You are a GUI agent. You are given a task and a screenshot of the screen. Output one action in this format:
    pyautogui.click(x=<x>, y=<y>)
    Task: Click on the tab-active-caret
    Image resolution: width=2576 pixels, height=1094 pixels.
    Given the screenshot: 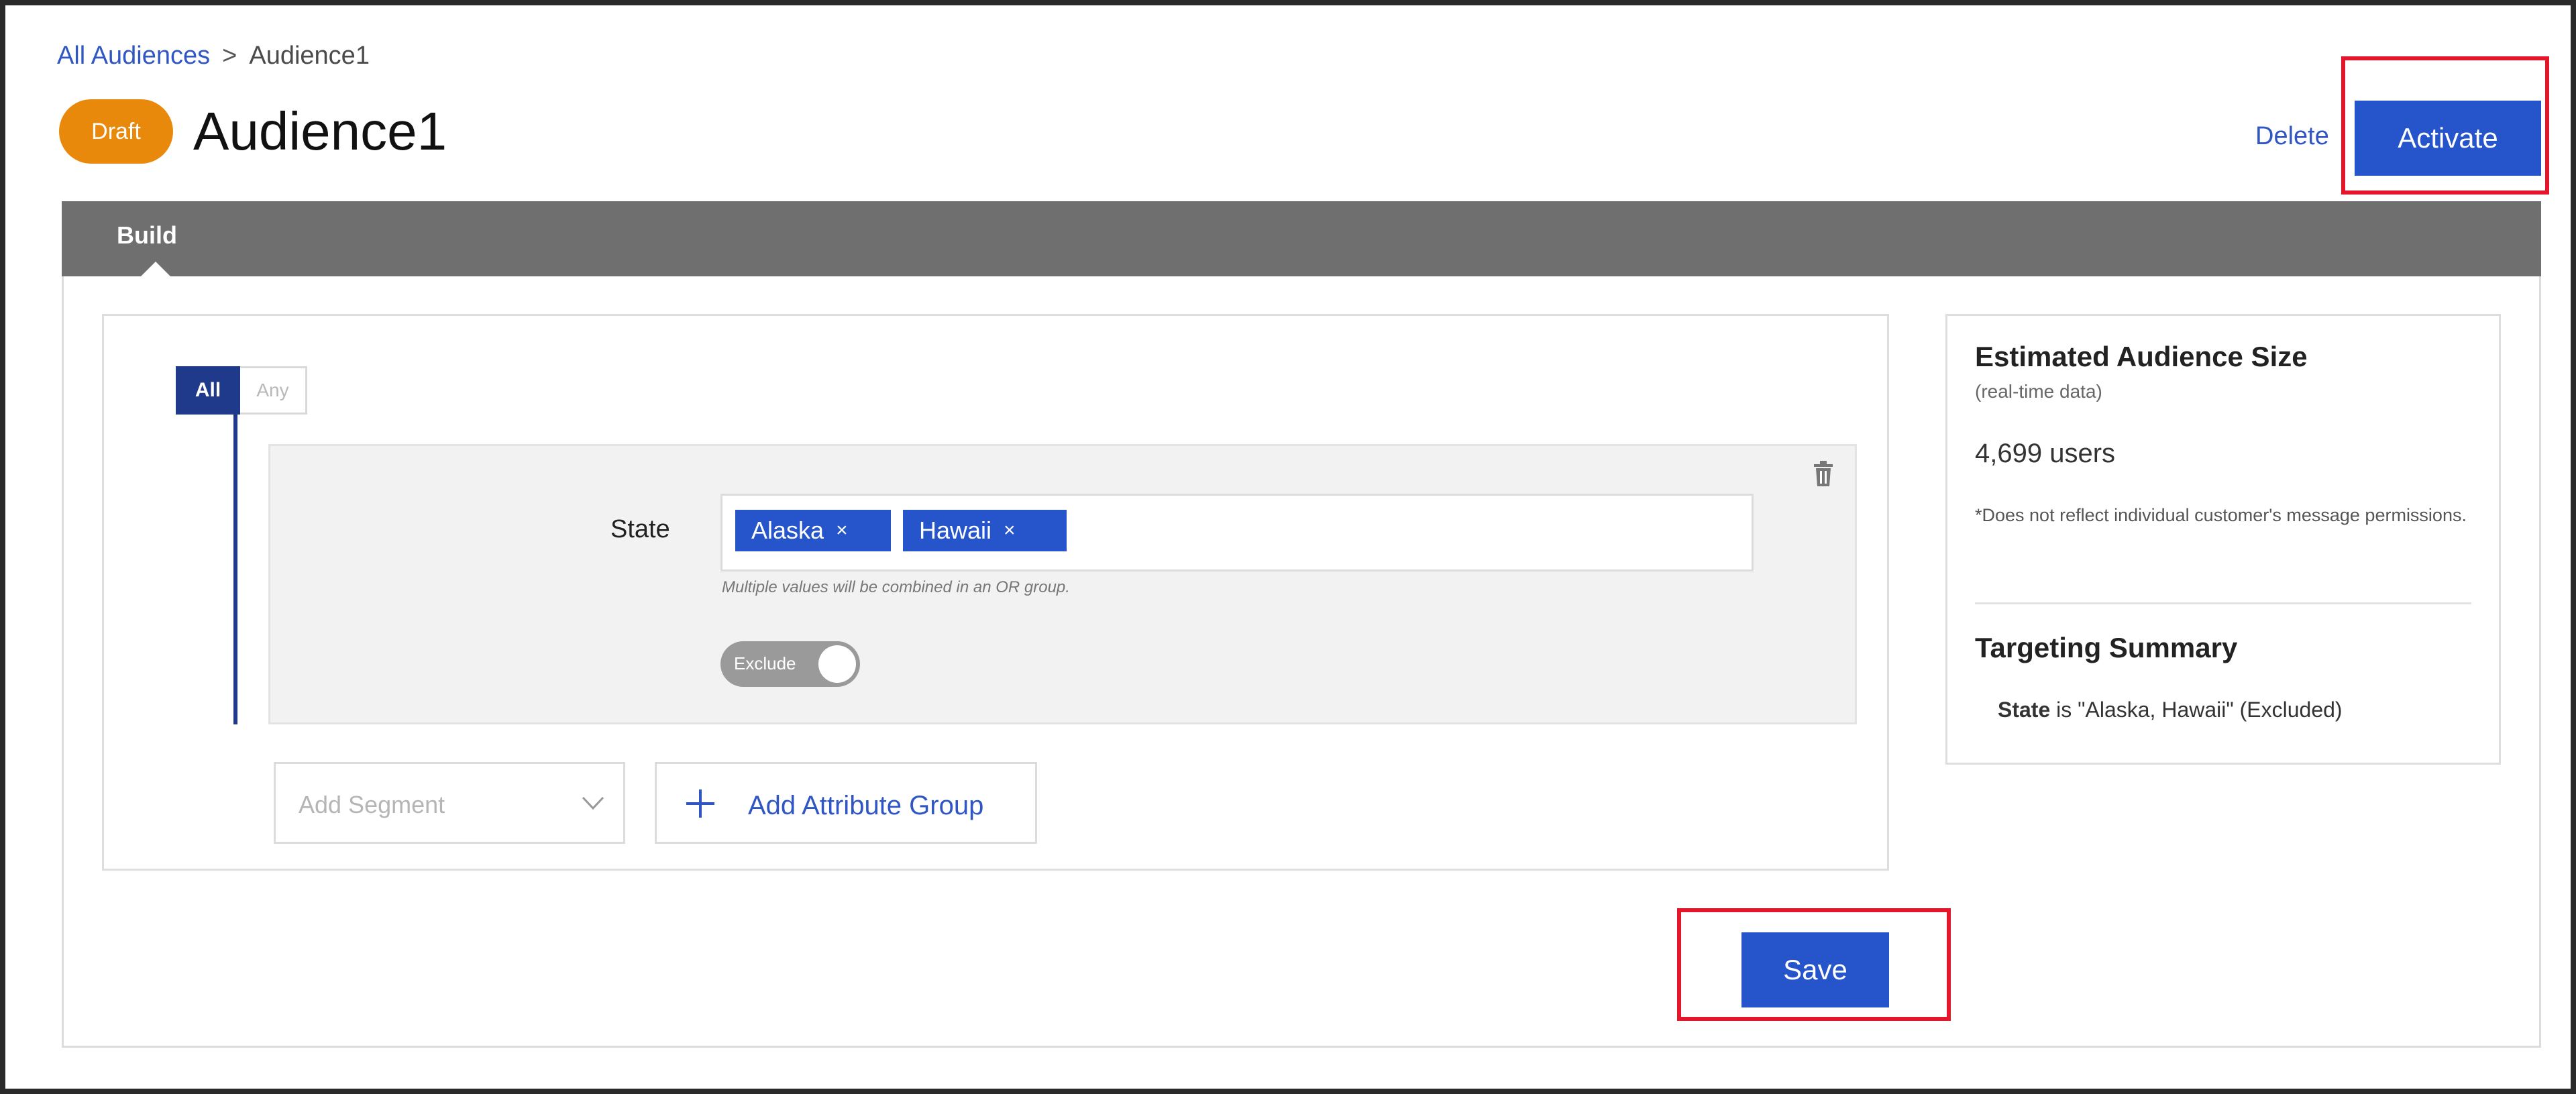 What is the action you would take?
    pyautogui.click(x=155, y=269)
    